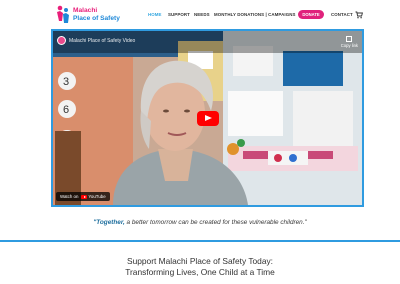  Describe the element at coordinates (66, 110) in the screenshot. I see `svg-text: 6` at that location.